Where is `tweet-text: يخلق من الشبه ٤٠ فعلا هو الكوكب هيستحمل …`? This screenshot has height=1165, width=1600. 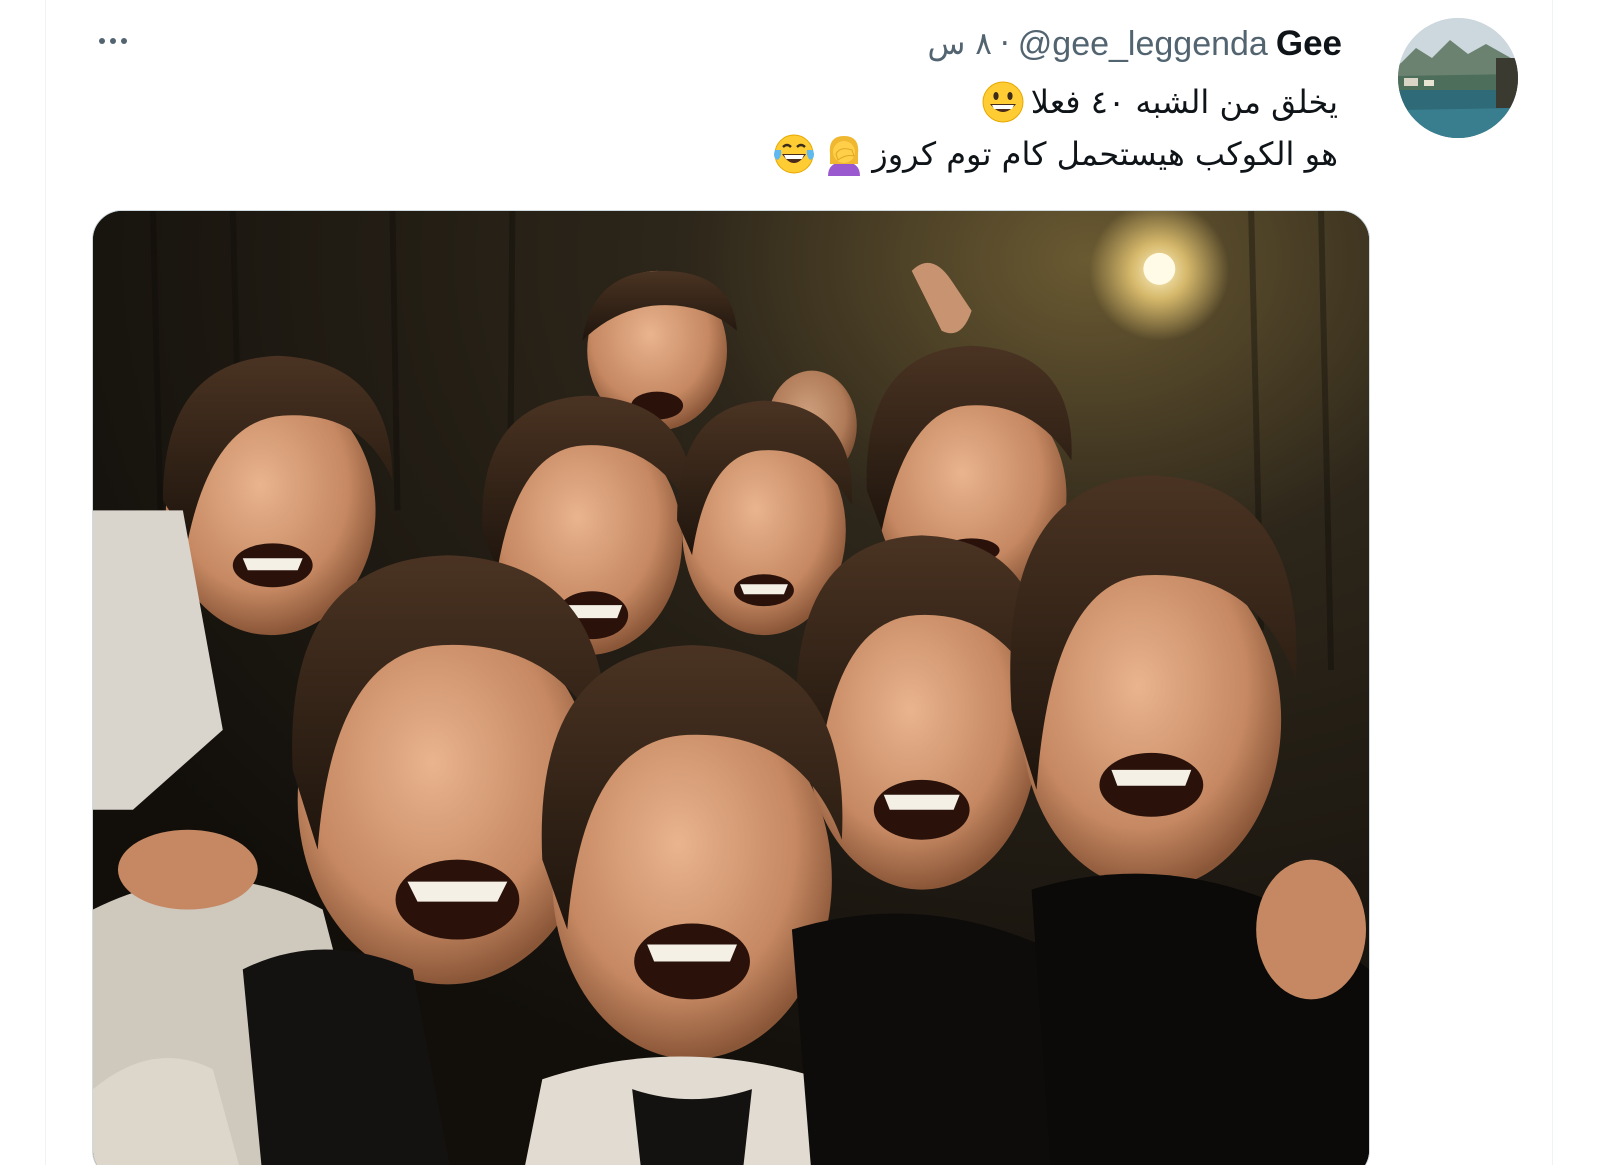 tweet-text: يخلق من الشبه ٤٠ فعلا هو الكوكب هيستحمل … is located at coordinates (988, 128).